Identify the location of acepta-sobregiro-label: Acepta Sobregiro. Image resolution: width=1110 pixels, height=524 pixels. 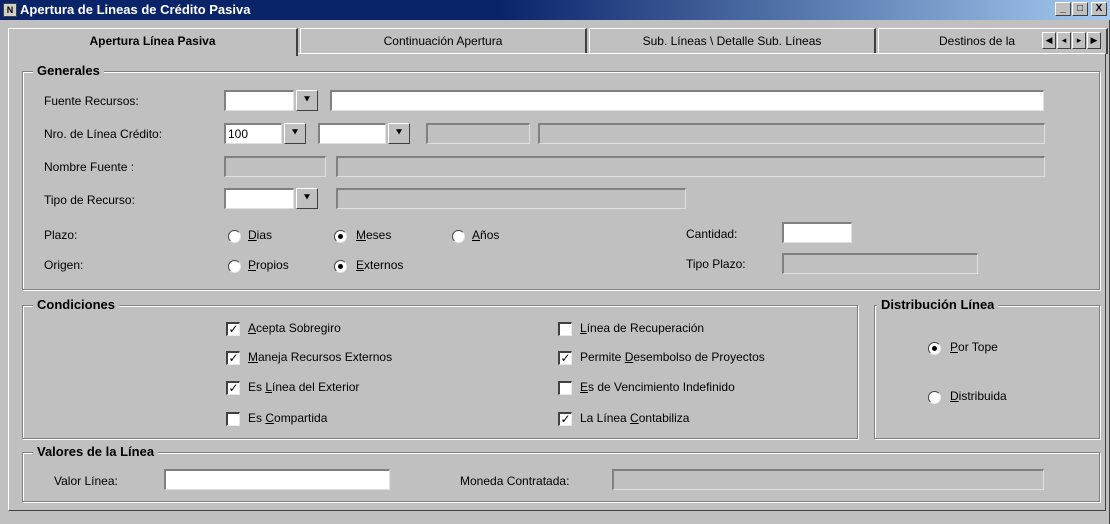
(294, 328).